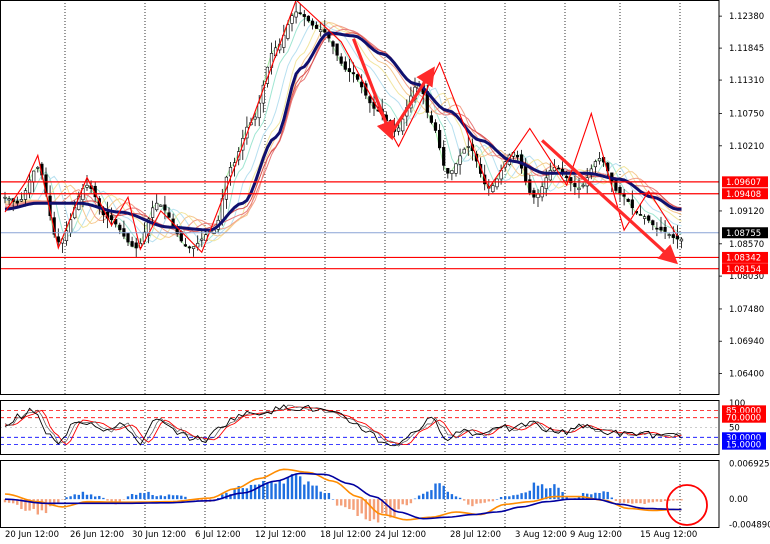 The height and width of the screenshot is (544, 770). I want to click on time-tick-label: 18 Jul 12:00, so click(345, 535).